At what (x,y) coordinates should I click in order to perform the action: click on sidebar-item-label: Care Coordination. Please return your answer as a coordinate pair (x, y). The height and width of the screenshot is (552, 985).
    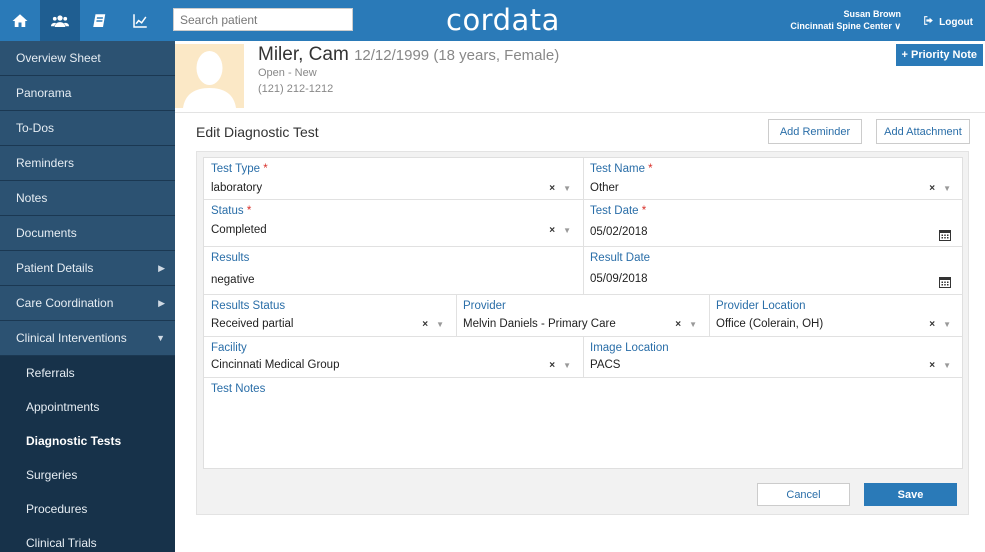
    Looking at the image, I should click on (65, 303).